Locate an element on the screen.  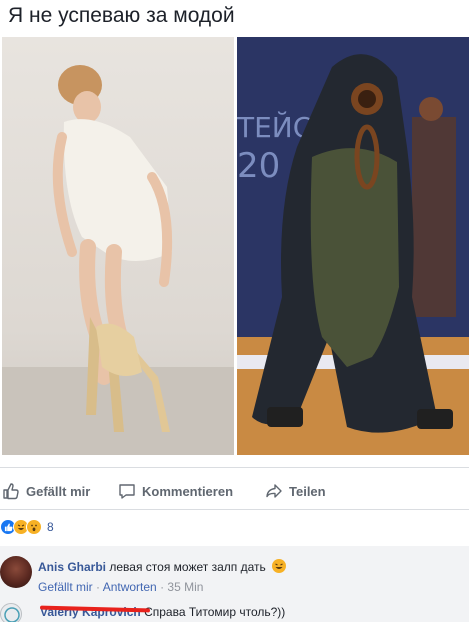
share-button-label: Teilen is located at coordinates (307, 491).